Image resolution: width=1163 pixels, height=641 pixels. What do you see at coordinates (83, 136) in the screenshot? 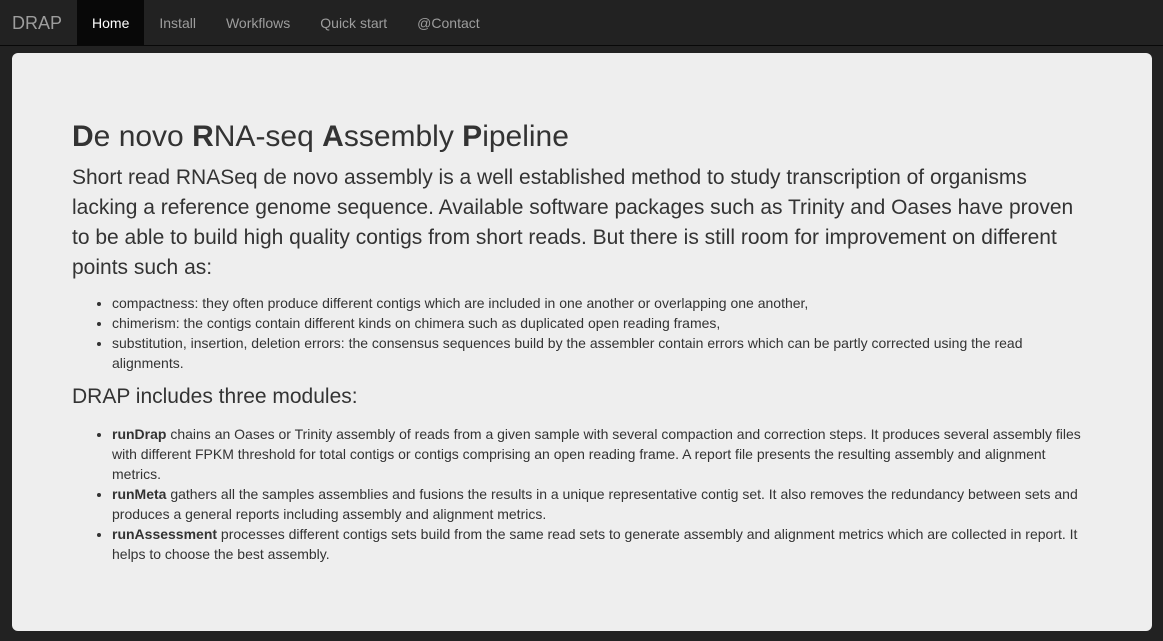
I see `title-initial-d: D` at bounding box center [83, 136].